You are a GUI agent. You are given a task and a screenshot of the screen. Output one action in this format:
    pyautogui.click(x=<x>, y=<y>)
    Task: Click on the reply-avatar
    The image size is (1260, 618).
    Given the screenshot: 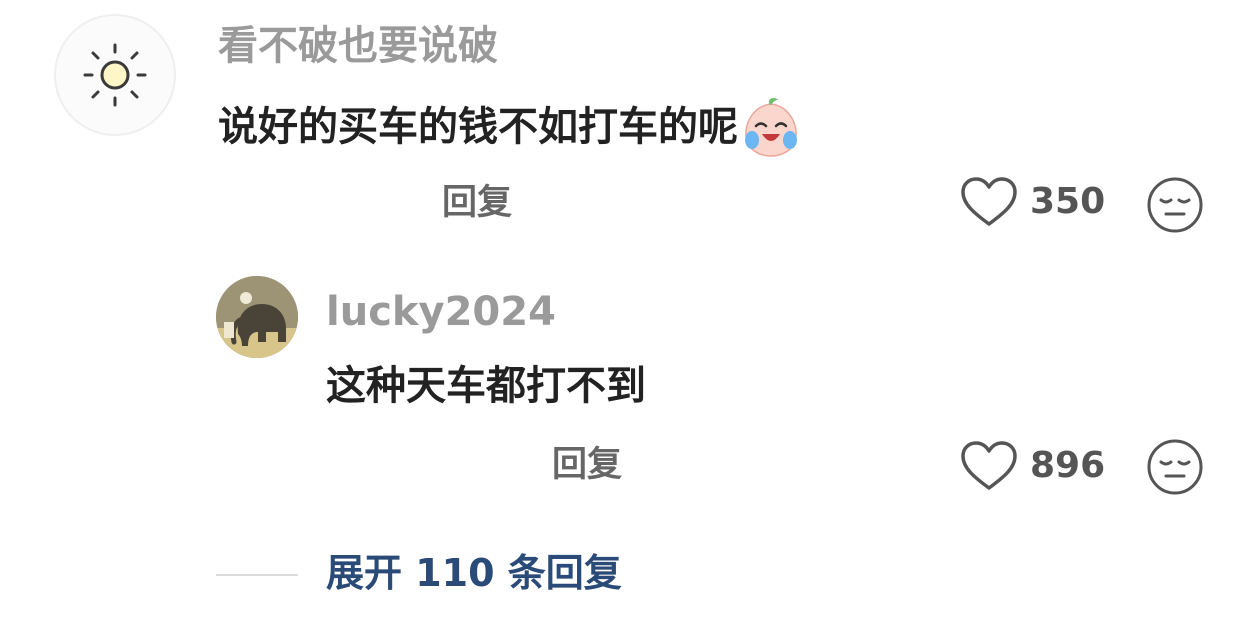 What is the action you would take?
    pyautogui.click(x=257, y=317)
    